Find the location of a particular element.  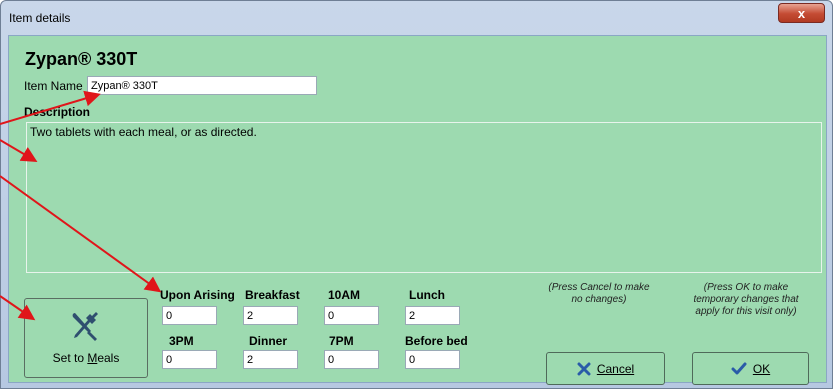

arrow-to-set-meals is located at coordinates (18, 308).